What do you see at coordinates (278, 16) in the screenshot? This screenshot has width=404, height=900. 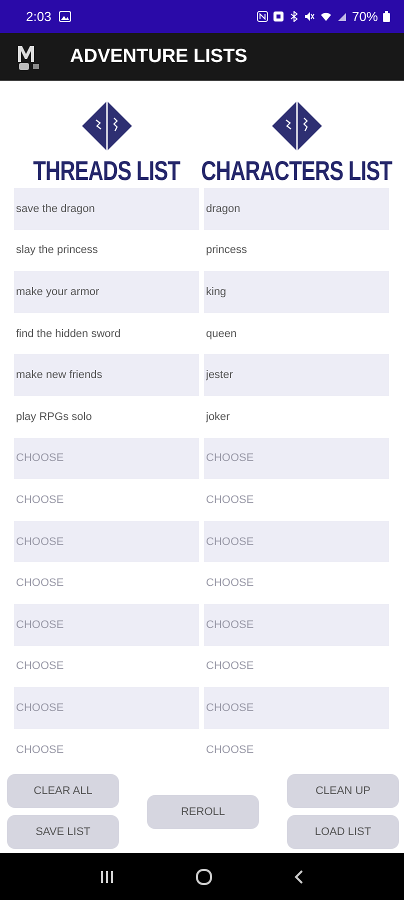 I see `square-icon` at bounding box center [278, 16].